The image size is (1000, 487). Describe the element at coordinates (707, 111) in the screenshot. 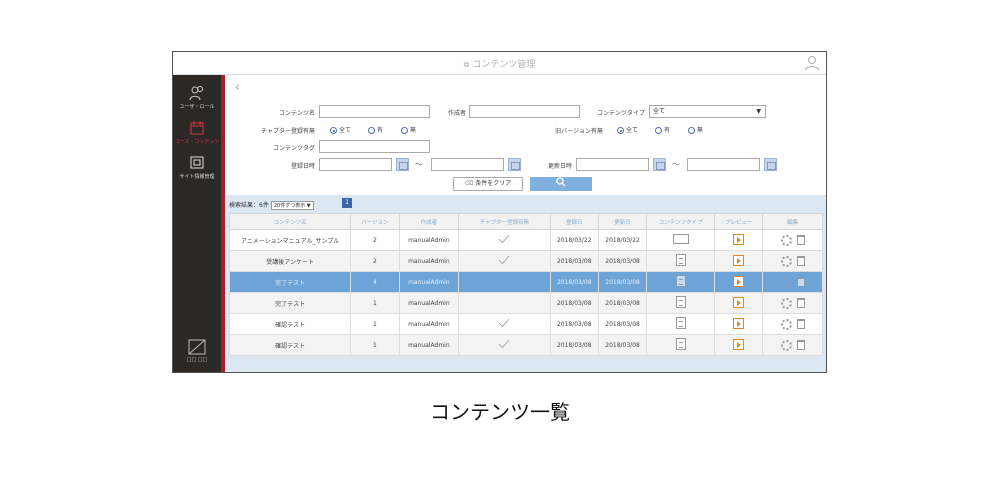

I see `content-type-select: 全て ▼` at that location.